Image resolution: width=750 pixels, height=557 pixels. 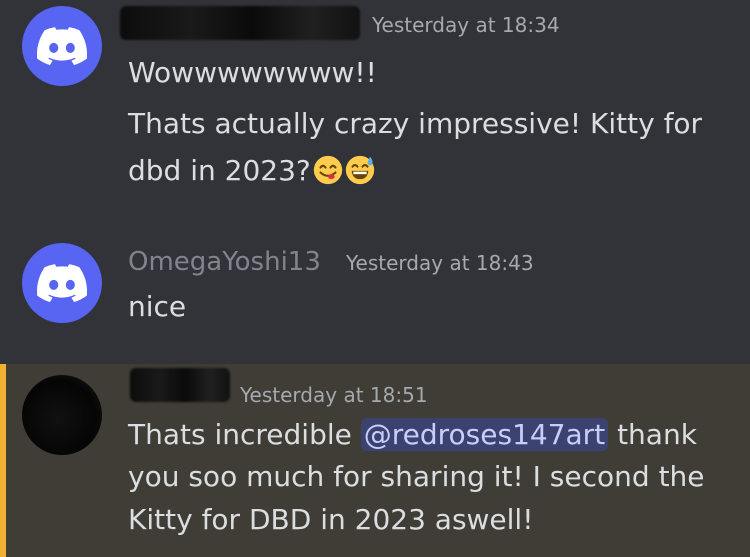 I want to click on grinning-sweat-face-emoji-icon, so click(x=359, y=170).